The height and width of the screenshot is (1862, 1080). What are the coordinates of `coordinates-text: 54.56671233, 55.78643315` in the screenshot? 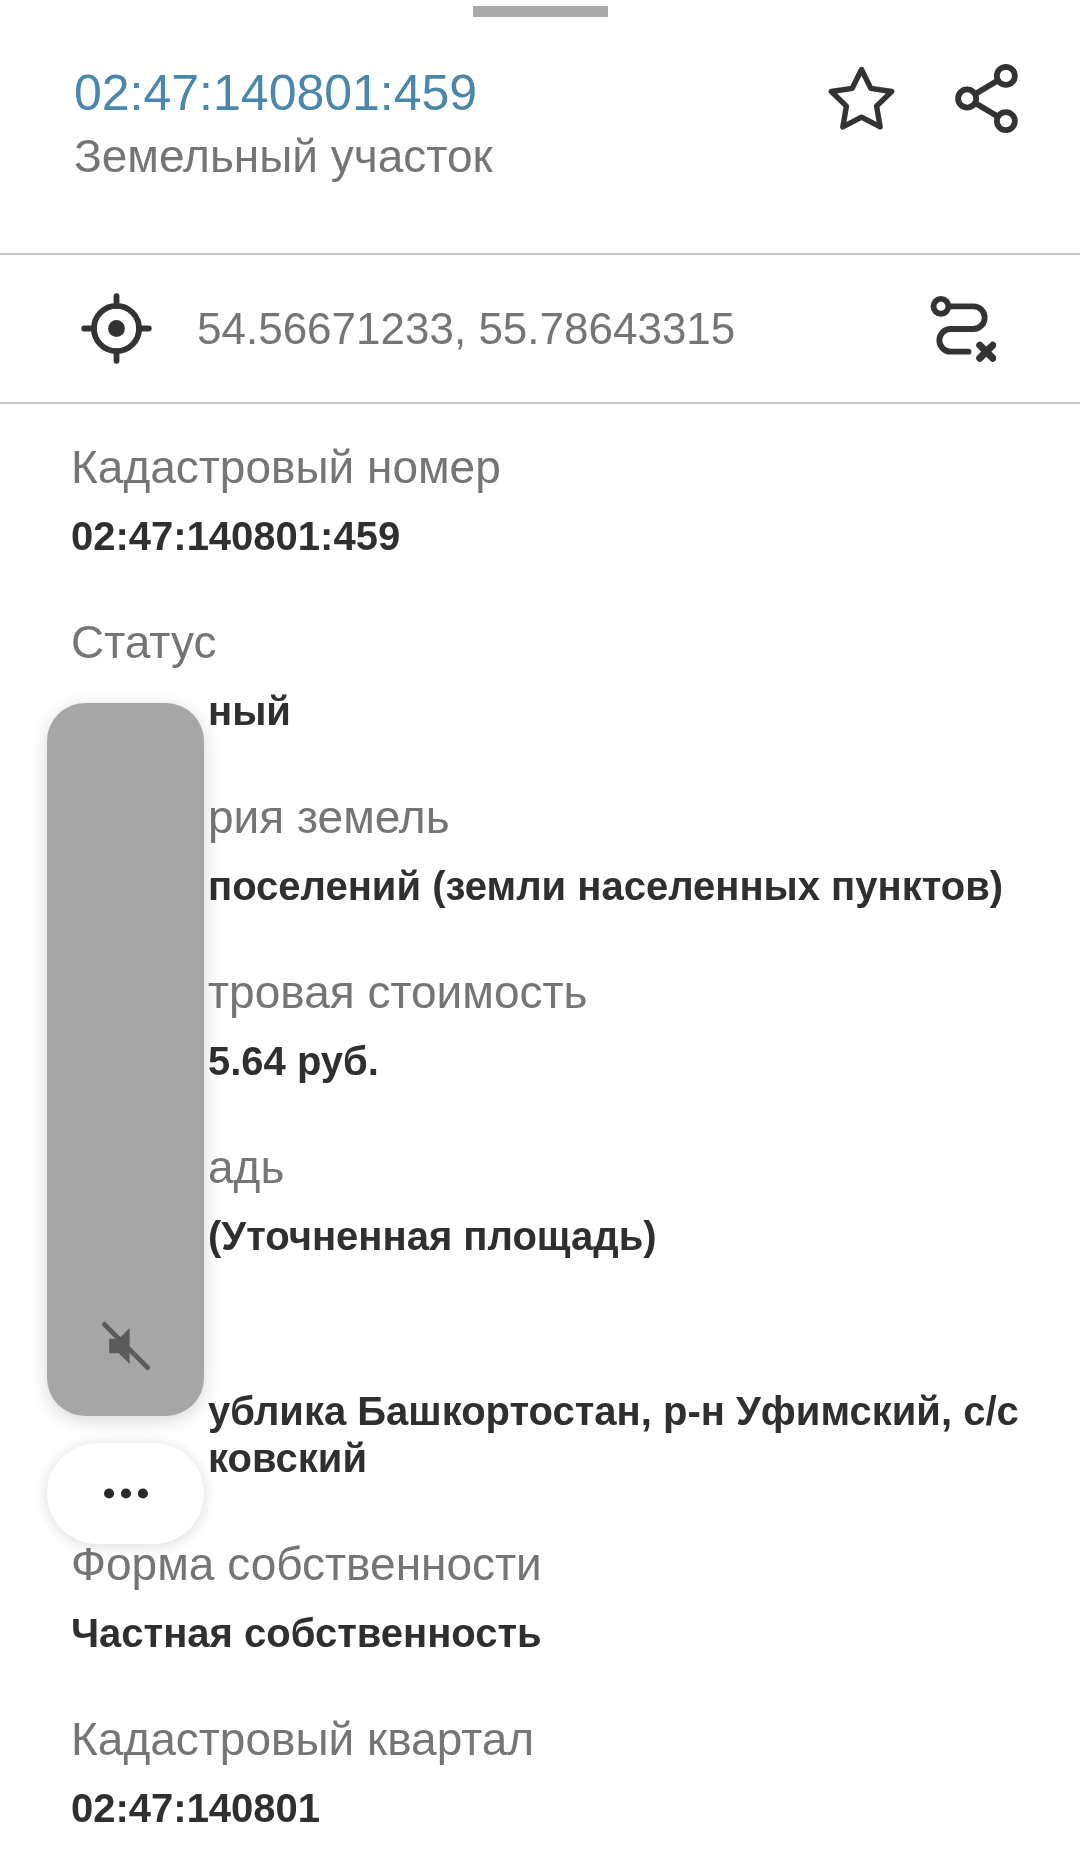 It's located at (466, 328).